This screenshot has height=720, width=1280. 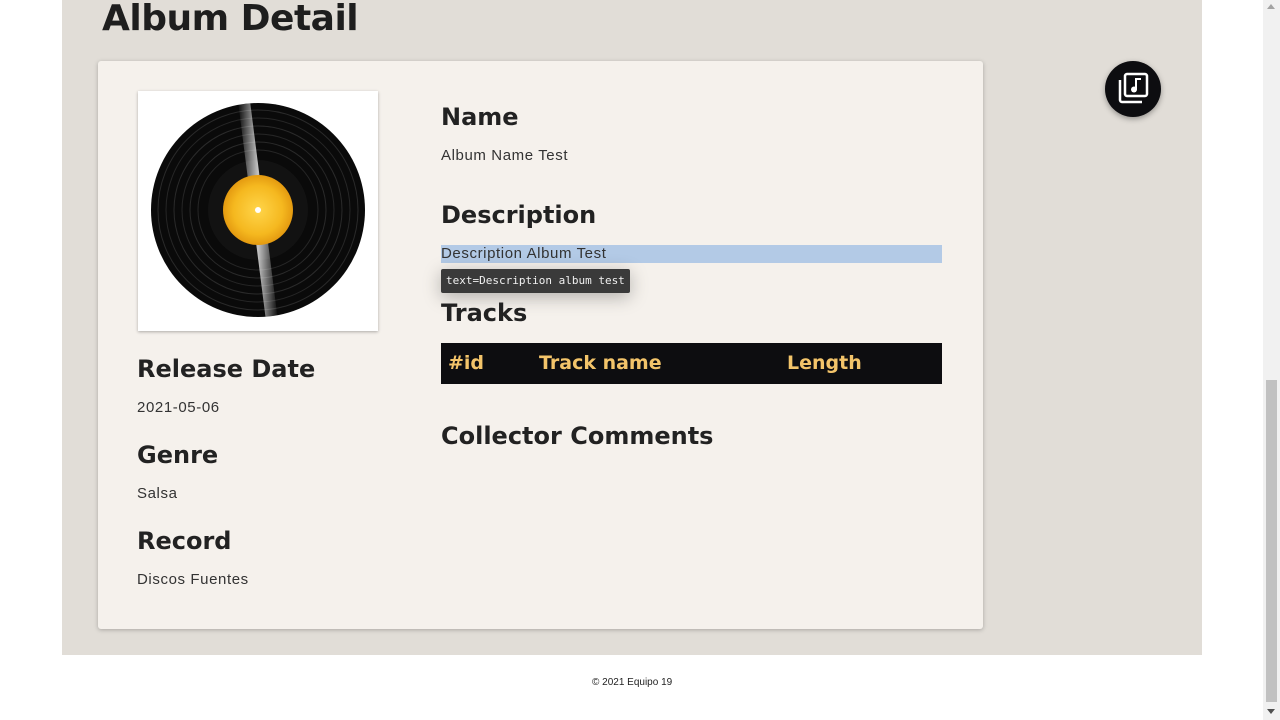 I want to click on column-track-name: Track name, so click(x=600, y=363).